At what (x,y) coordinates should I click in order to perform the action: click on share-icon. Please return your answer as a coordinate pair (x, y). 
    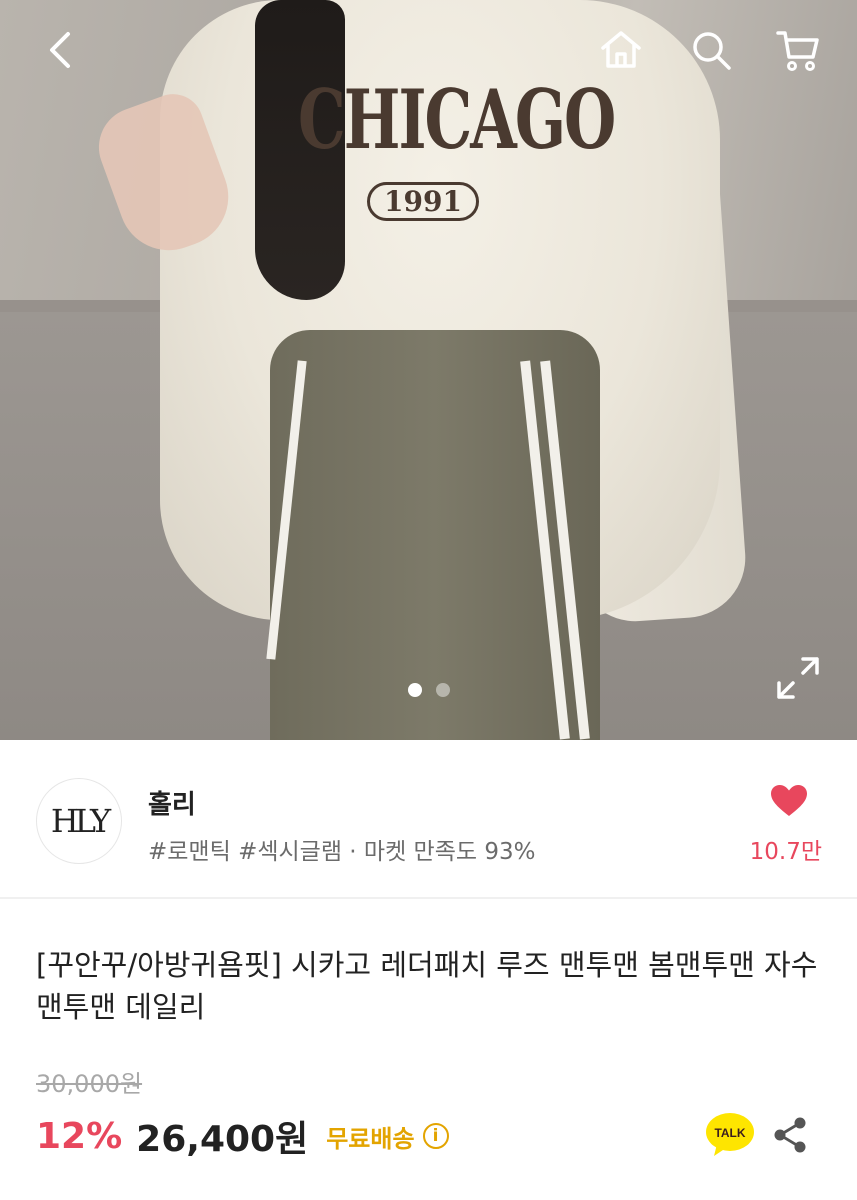
    Looking at the image, I should click on (790, 1135).